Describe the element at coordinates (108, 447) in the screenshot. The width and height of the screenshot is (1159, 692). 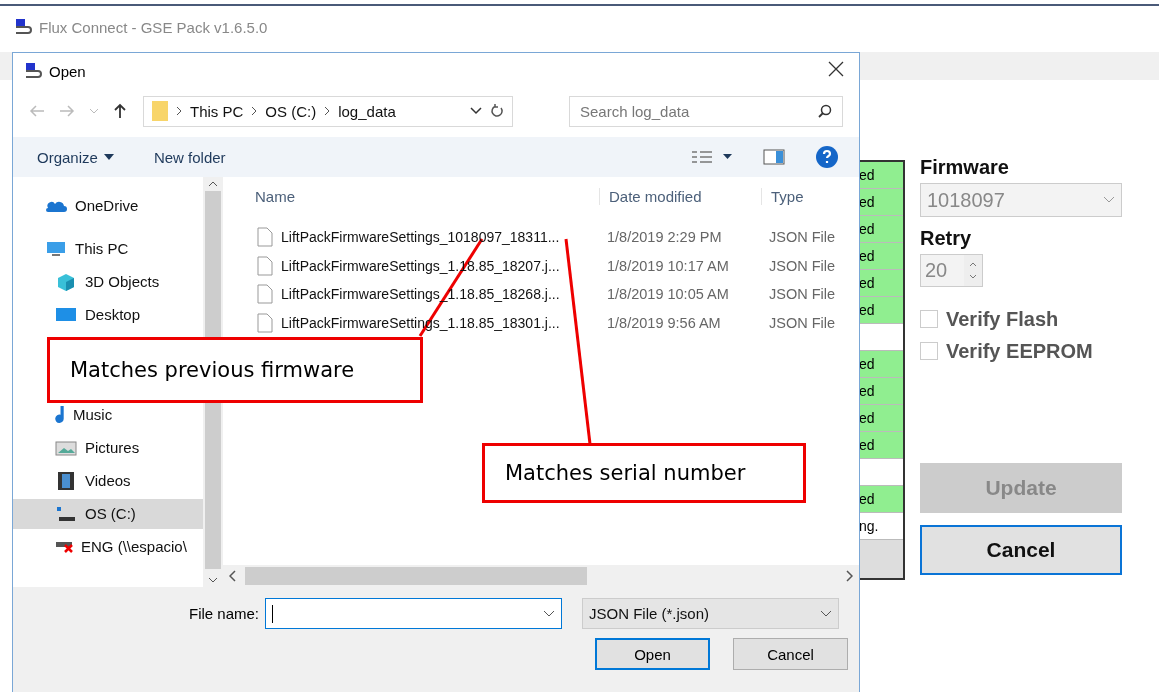
I see `nav-item: Pictures` at that location.